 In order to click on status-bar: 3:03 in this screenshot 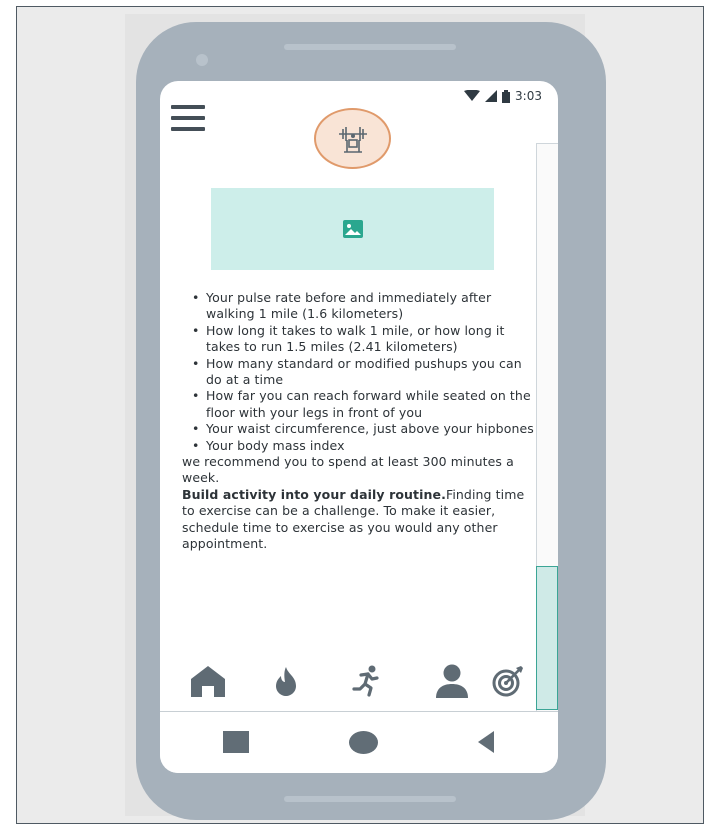, I will do `click(511, 96)`.